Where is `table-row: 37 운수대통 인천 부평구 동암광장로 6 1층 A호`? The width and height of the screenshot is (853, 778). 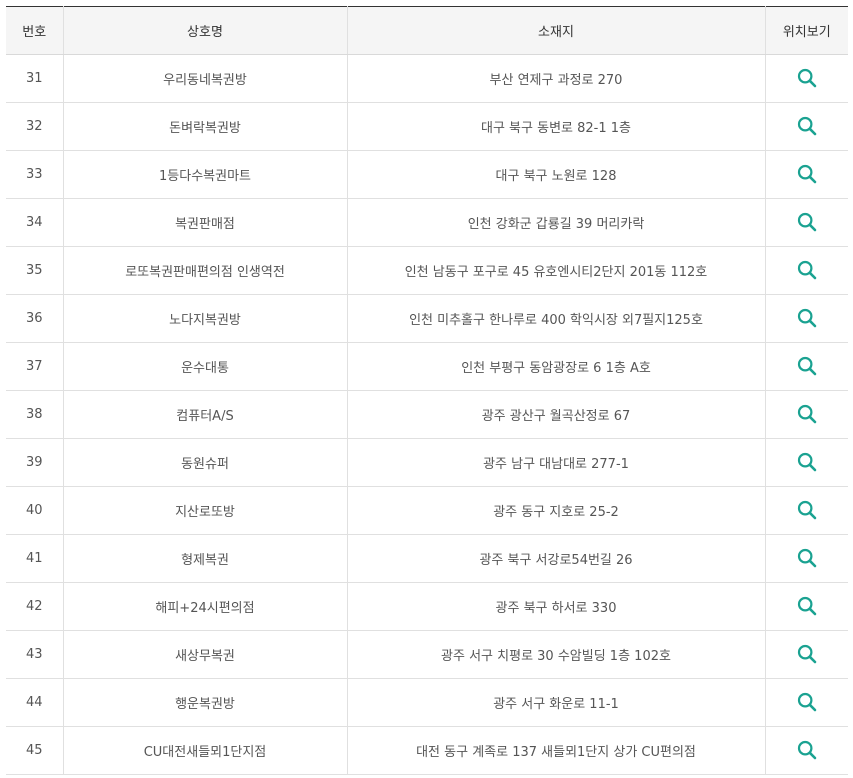 table-row: 37 운수대통 인천 부평구 동암광장로 6 1층 A호 is located at coordinates (427, 366).